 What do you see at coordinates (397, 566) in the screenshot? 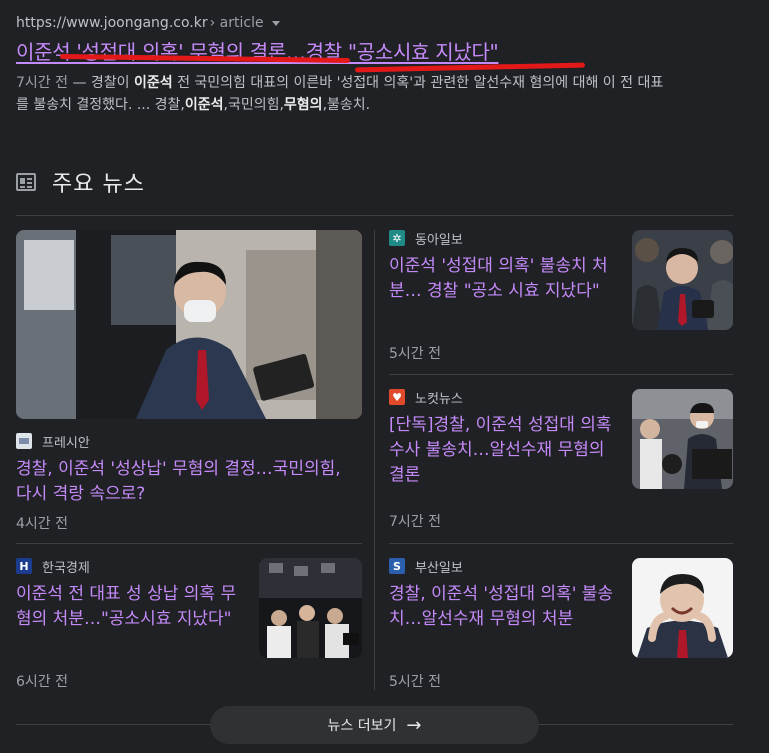
I see `busan-ilbo-favicon-icon: S` at bounding box center [397, 566].